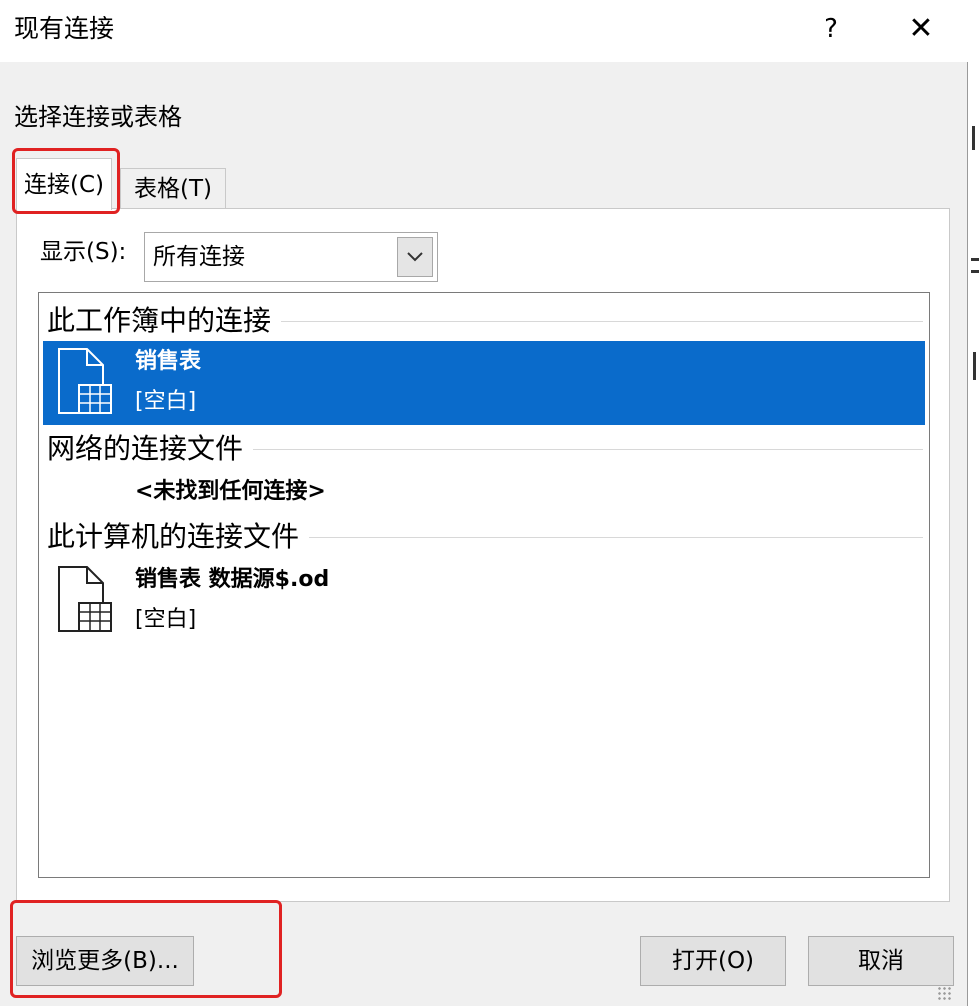 Image resolution: width=980 pixels, height=1006 pixels. Describe the element at coordinates (881, 961) in the screenshot. I see `cancel-button: 取消` at that location.